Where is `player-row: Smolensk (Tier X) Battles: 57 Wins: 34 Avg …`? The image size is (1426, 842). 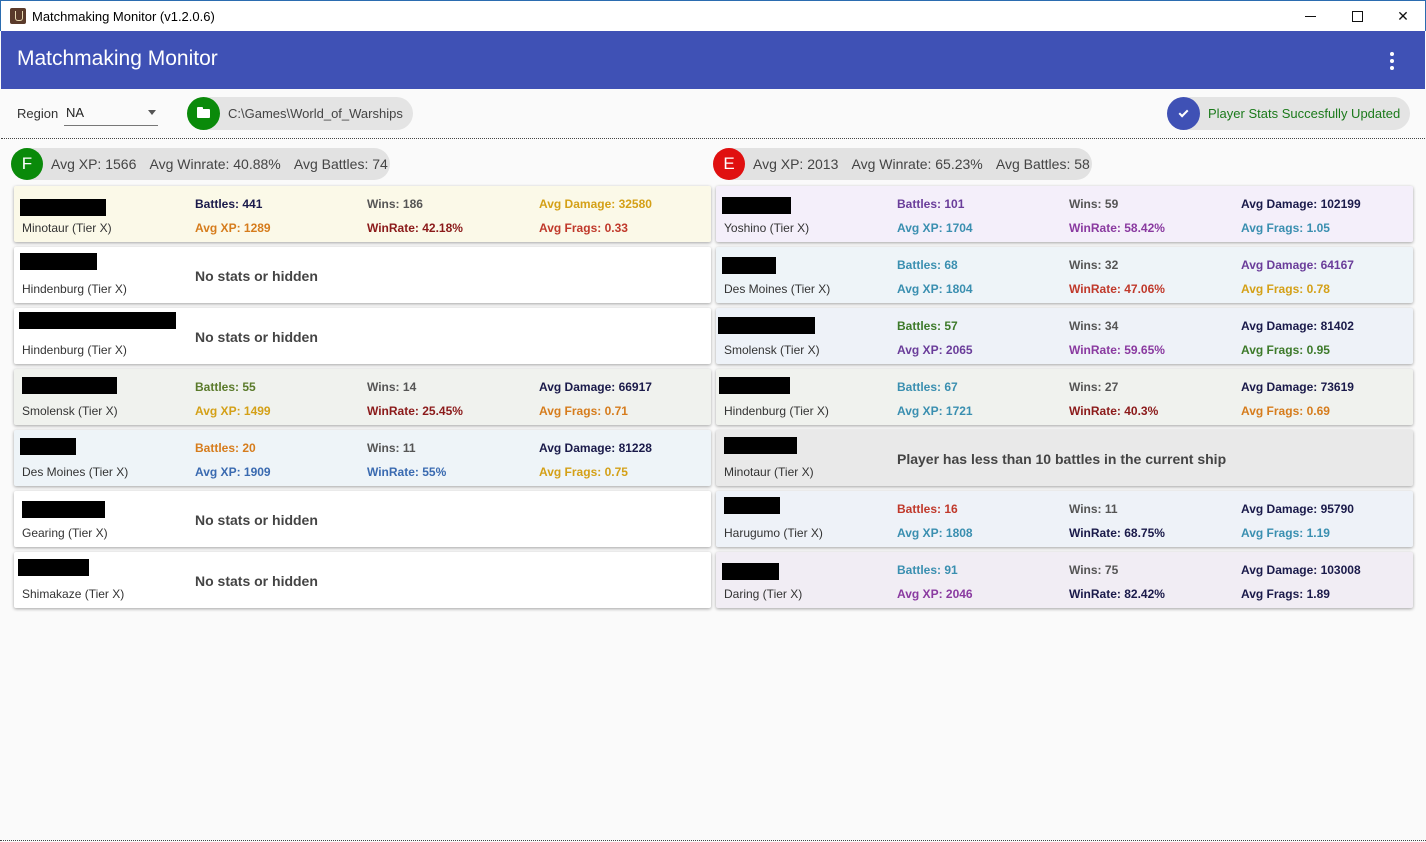
player-row: Smolensk (Tier X) Battles: 57 Wins: 34 Avg … is located at coordinates (1064, 336).